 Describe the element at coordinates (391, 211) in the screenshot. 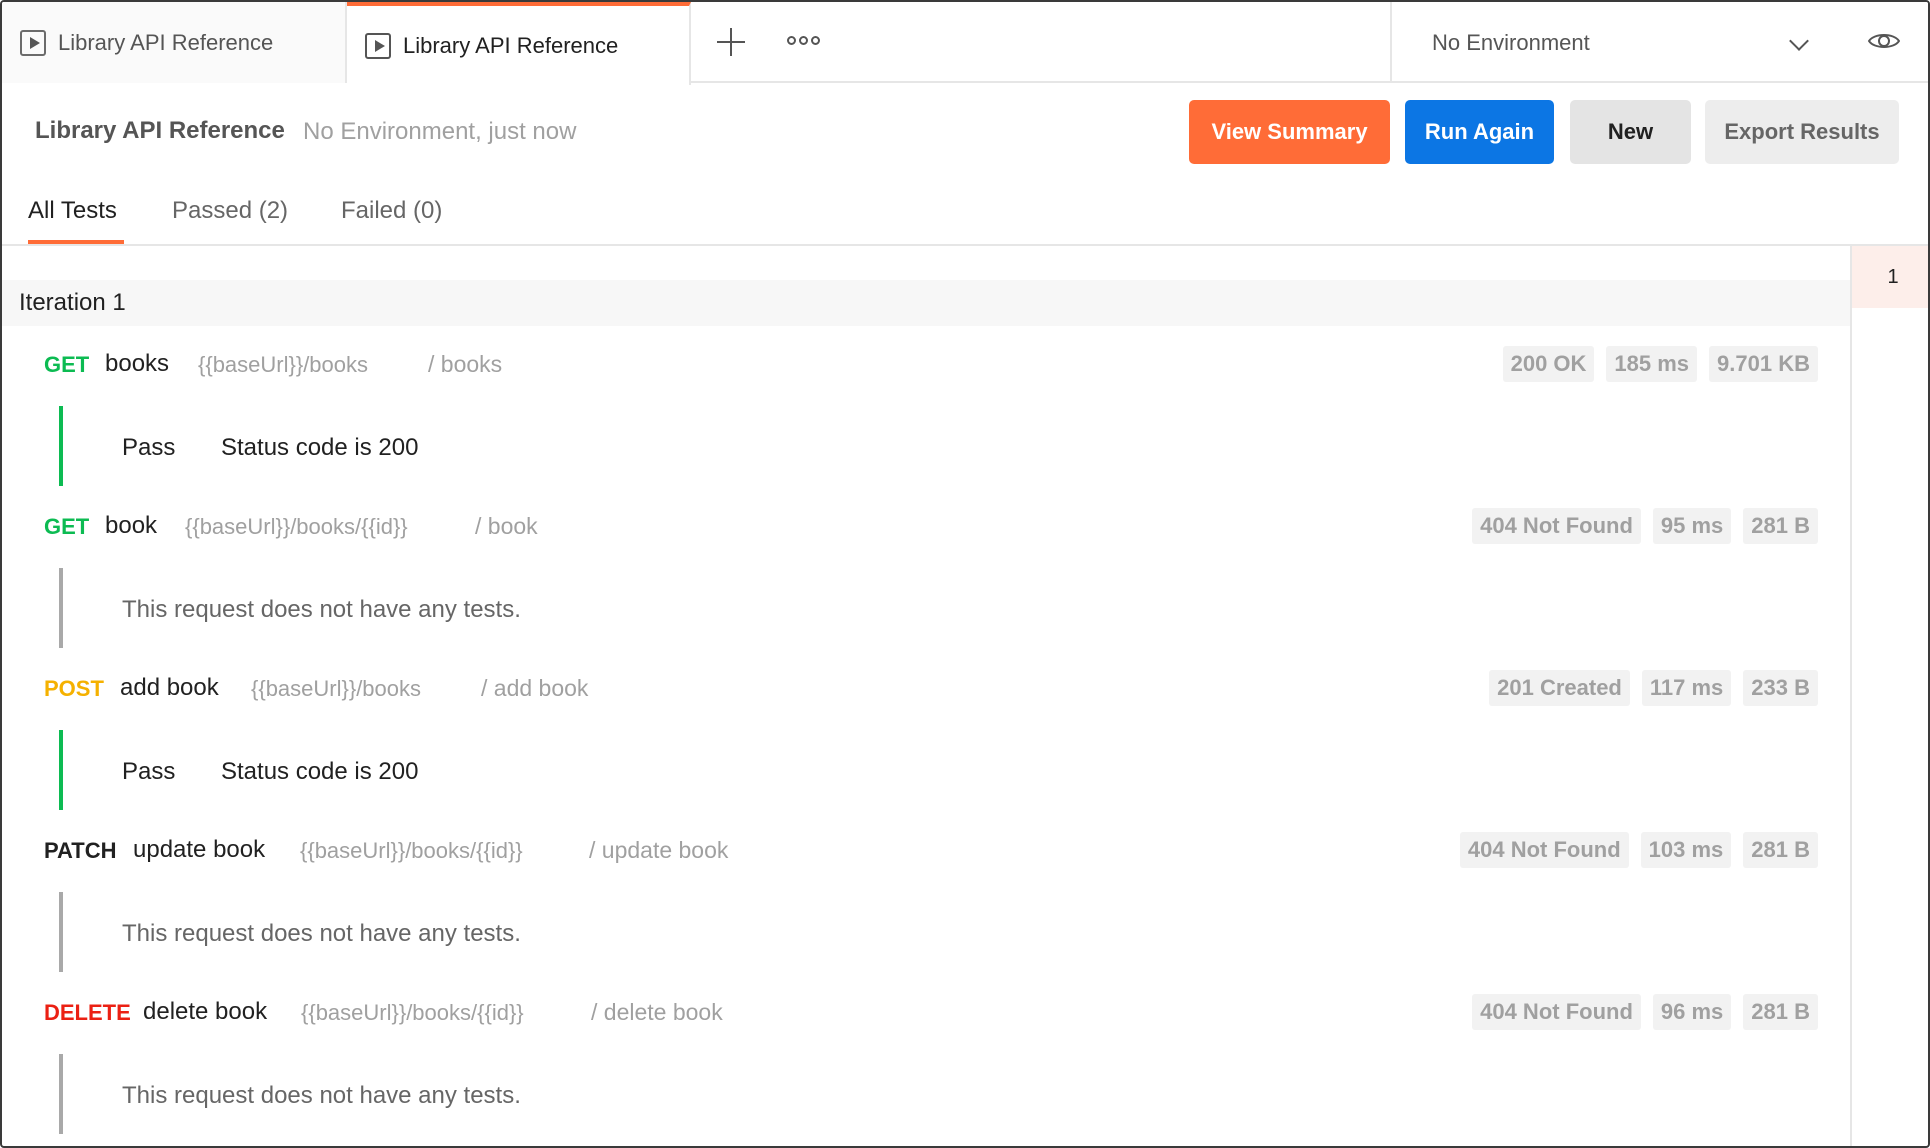

I see `tab-failed: Failed (0)` at that location.